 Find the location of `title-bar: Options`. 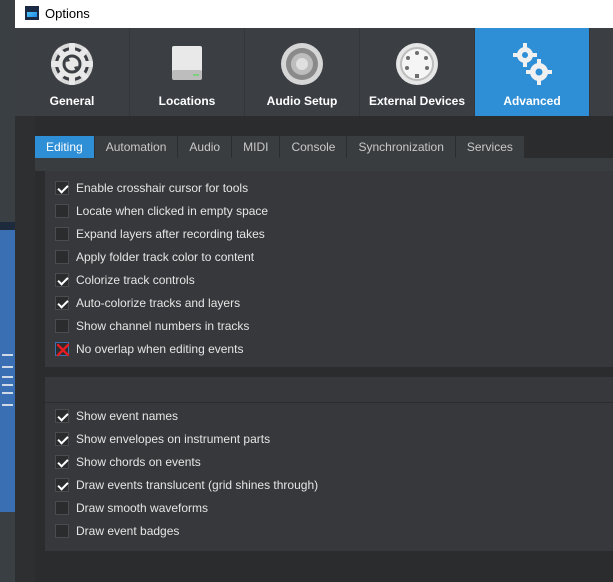

title-bar: Options is located at coordinates (314, 14).